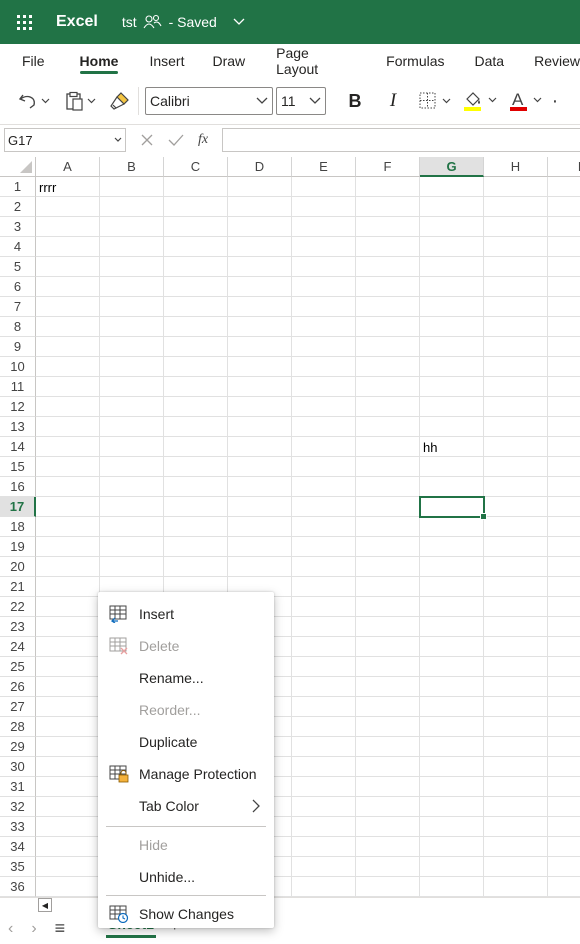  What do you see at coordinates (18, 787) in the screenshot?
I see `row-header-31: 31` at bounding box center [18, 787].